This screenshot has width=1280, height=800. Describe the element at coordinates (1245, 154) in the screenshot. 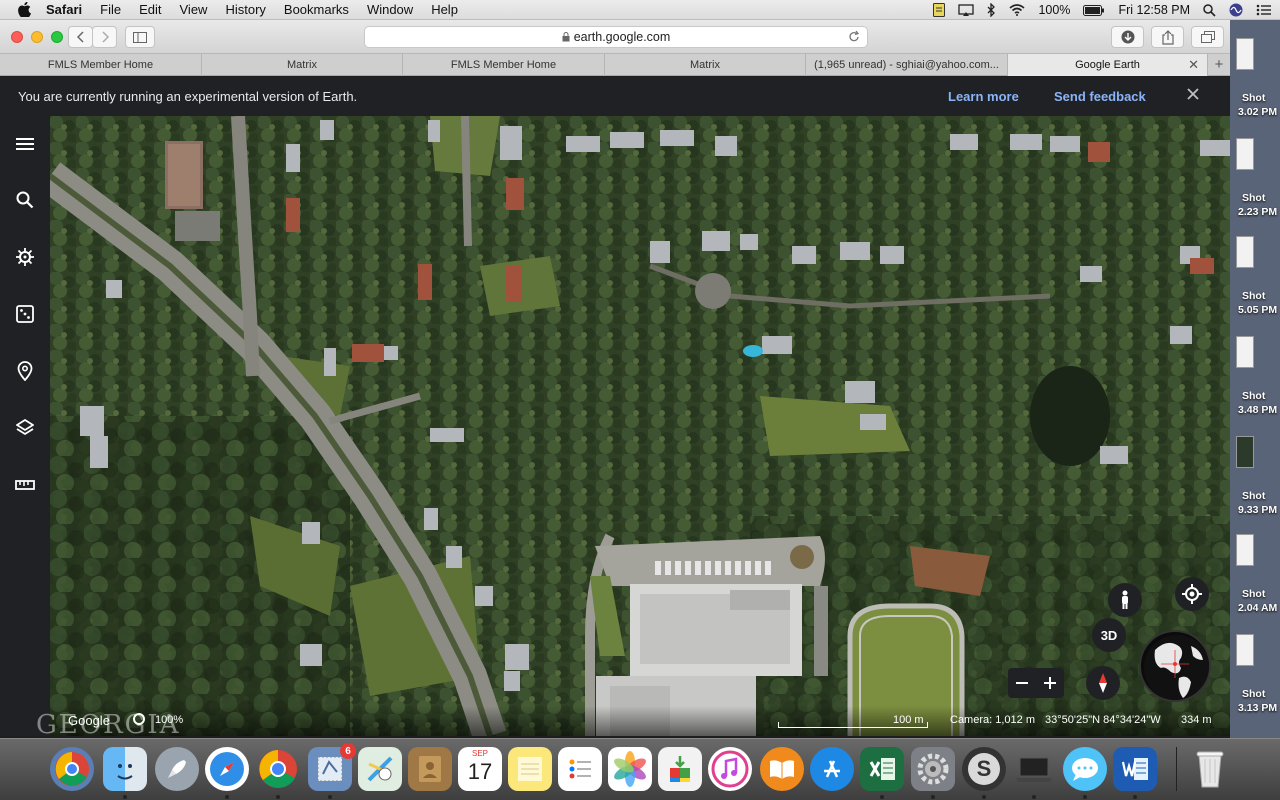

I see `file-thumbnail-icon` at that location.